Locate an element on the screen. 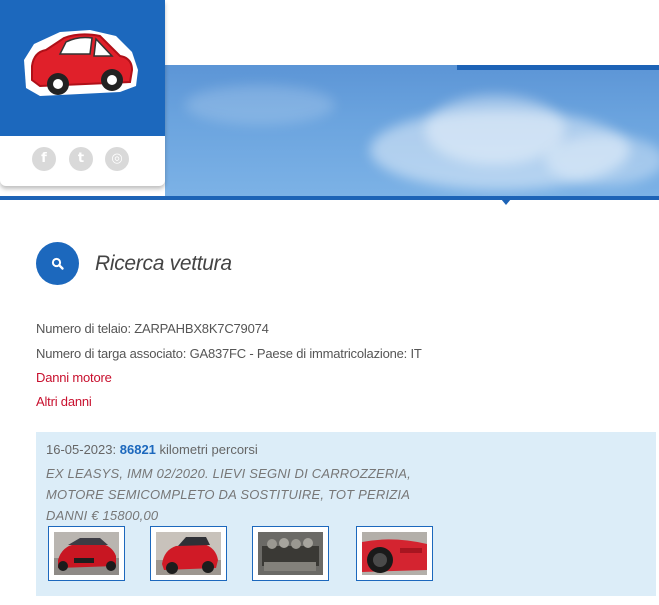 The width and height of the screenshot is (659, 605). header-notch is located at coordinates (506, 202).